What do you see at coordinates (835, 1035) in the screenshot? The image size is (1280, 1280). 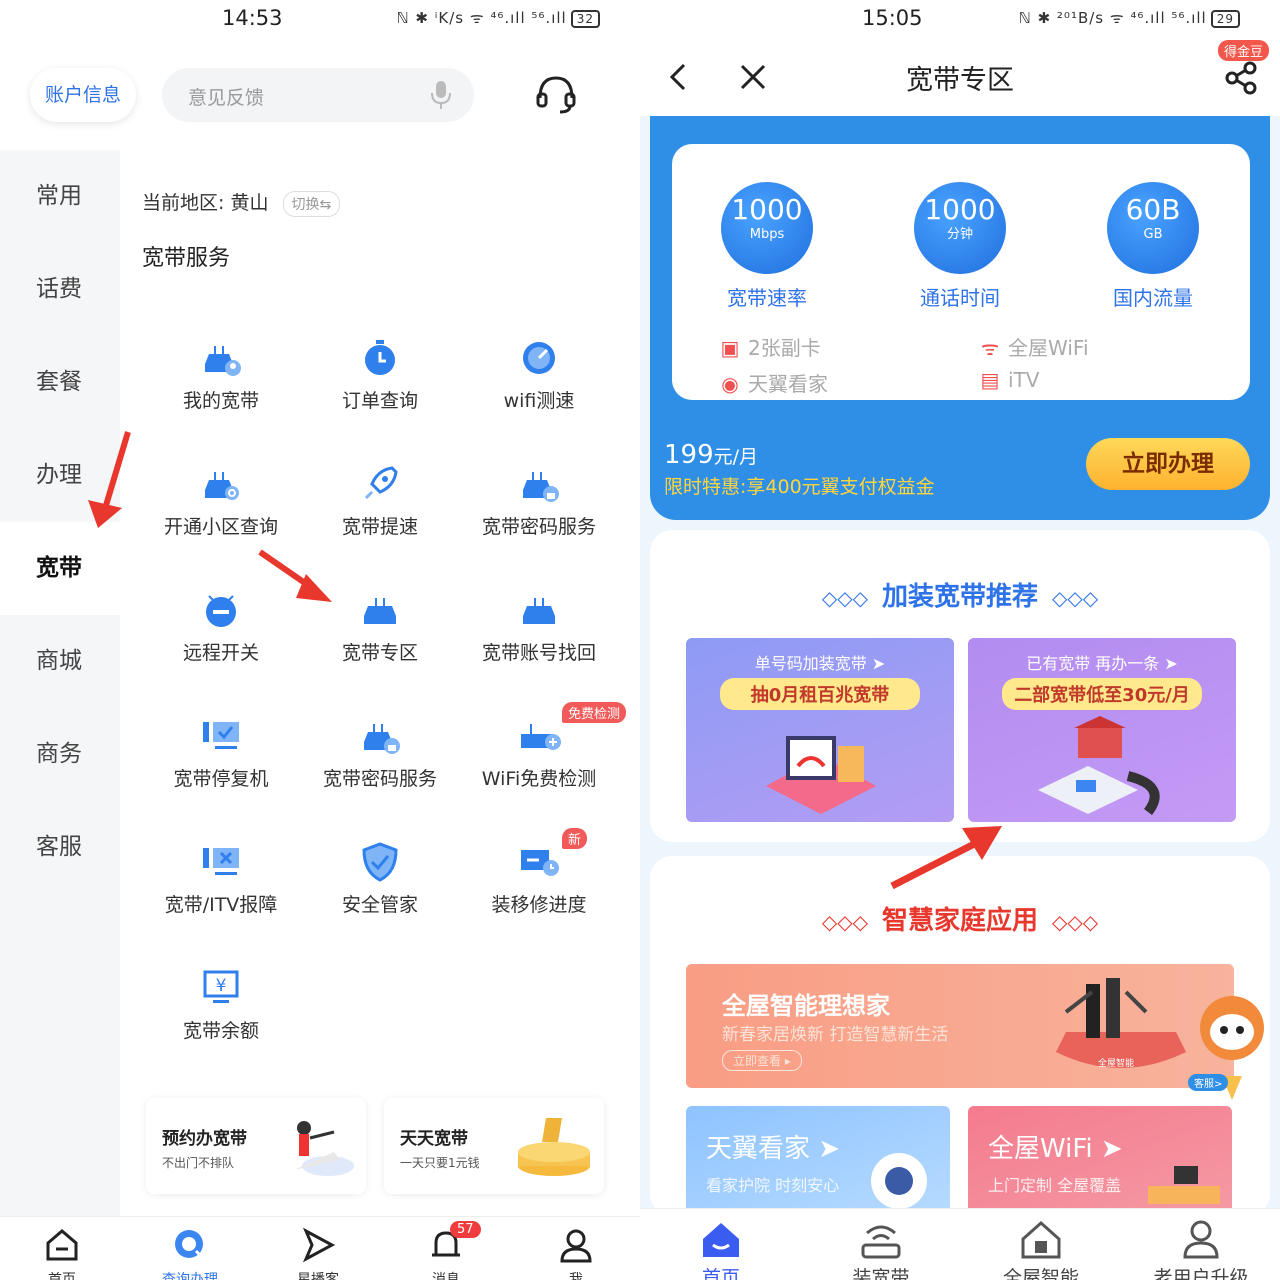 I see `banner-subtitle: 新春家居焕新 打造智慧新生活` at bounding box center [835, 1035].